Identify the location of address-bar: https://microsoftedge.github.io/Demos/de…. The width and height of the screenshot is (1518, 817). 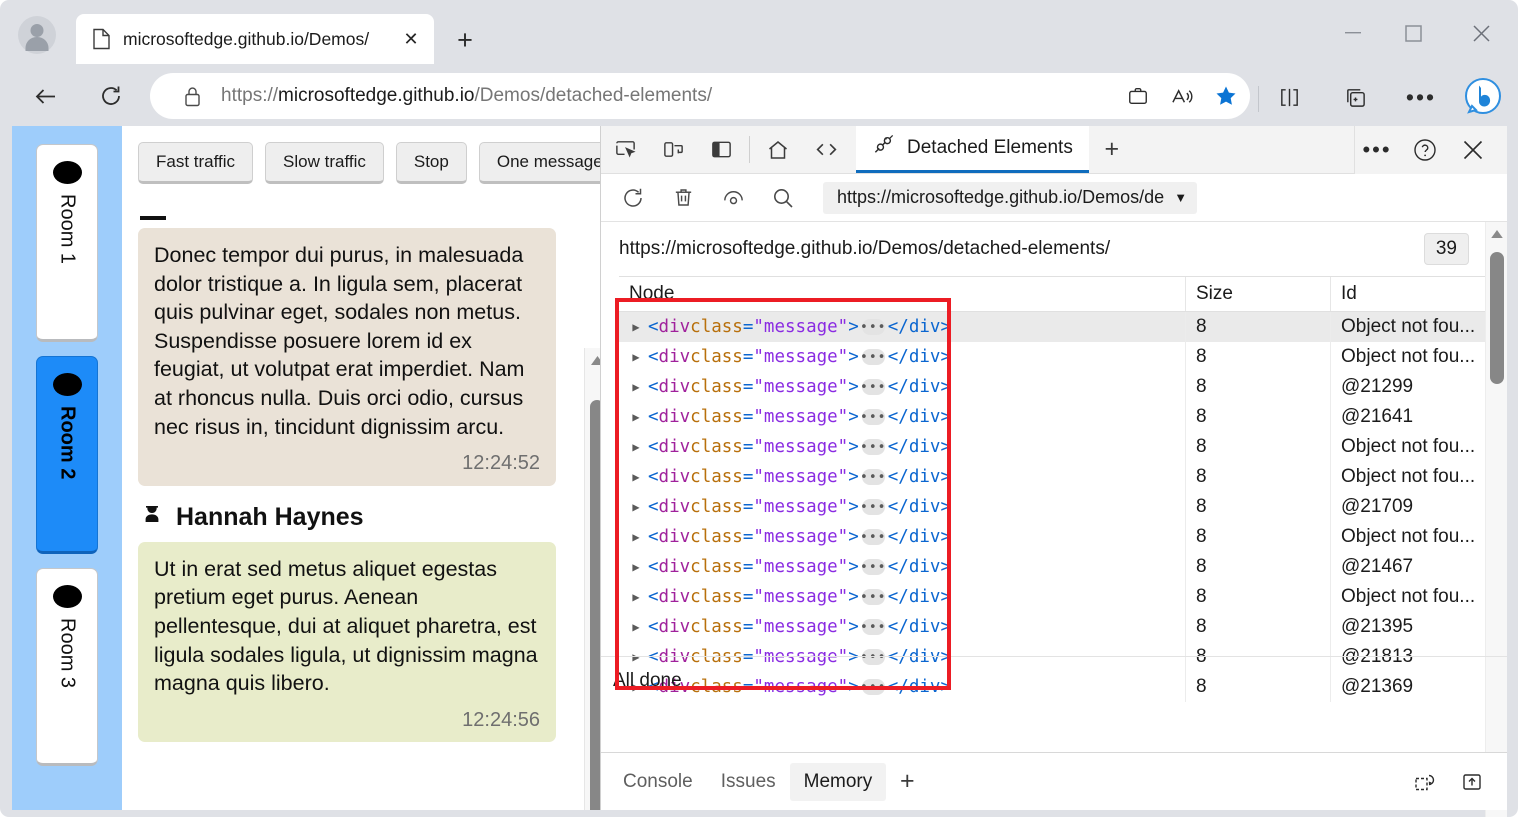
(700, 96).